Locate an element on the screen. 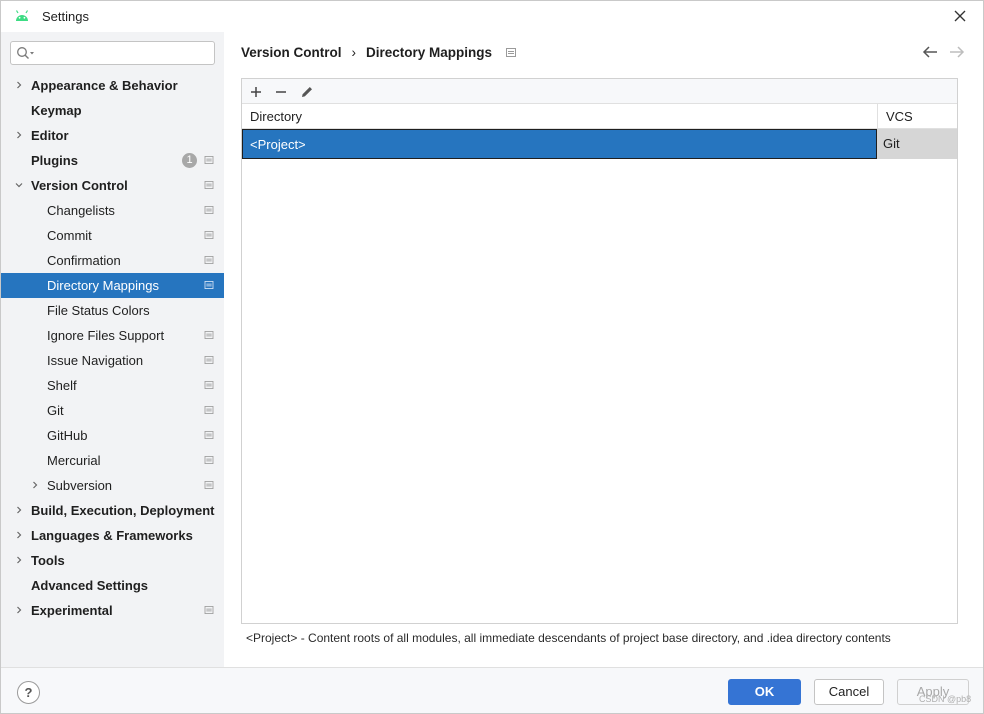  plus-icon is located at coordinates (256, 92).